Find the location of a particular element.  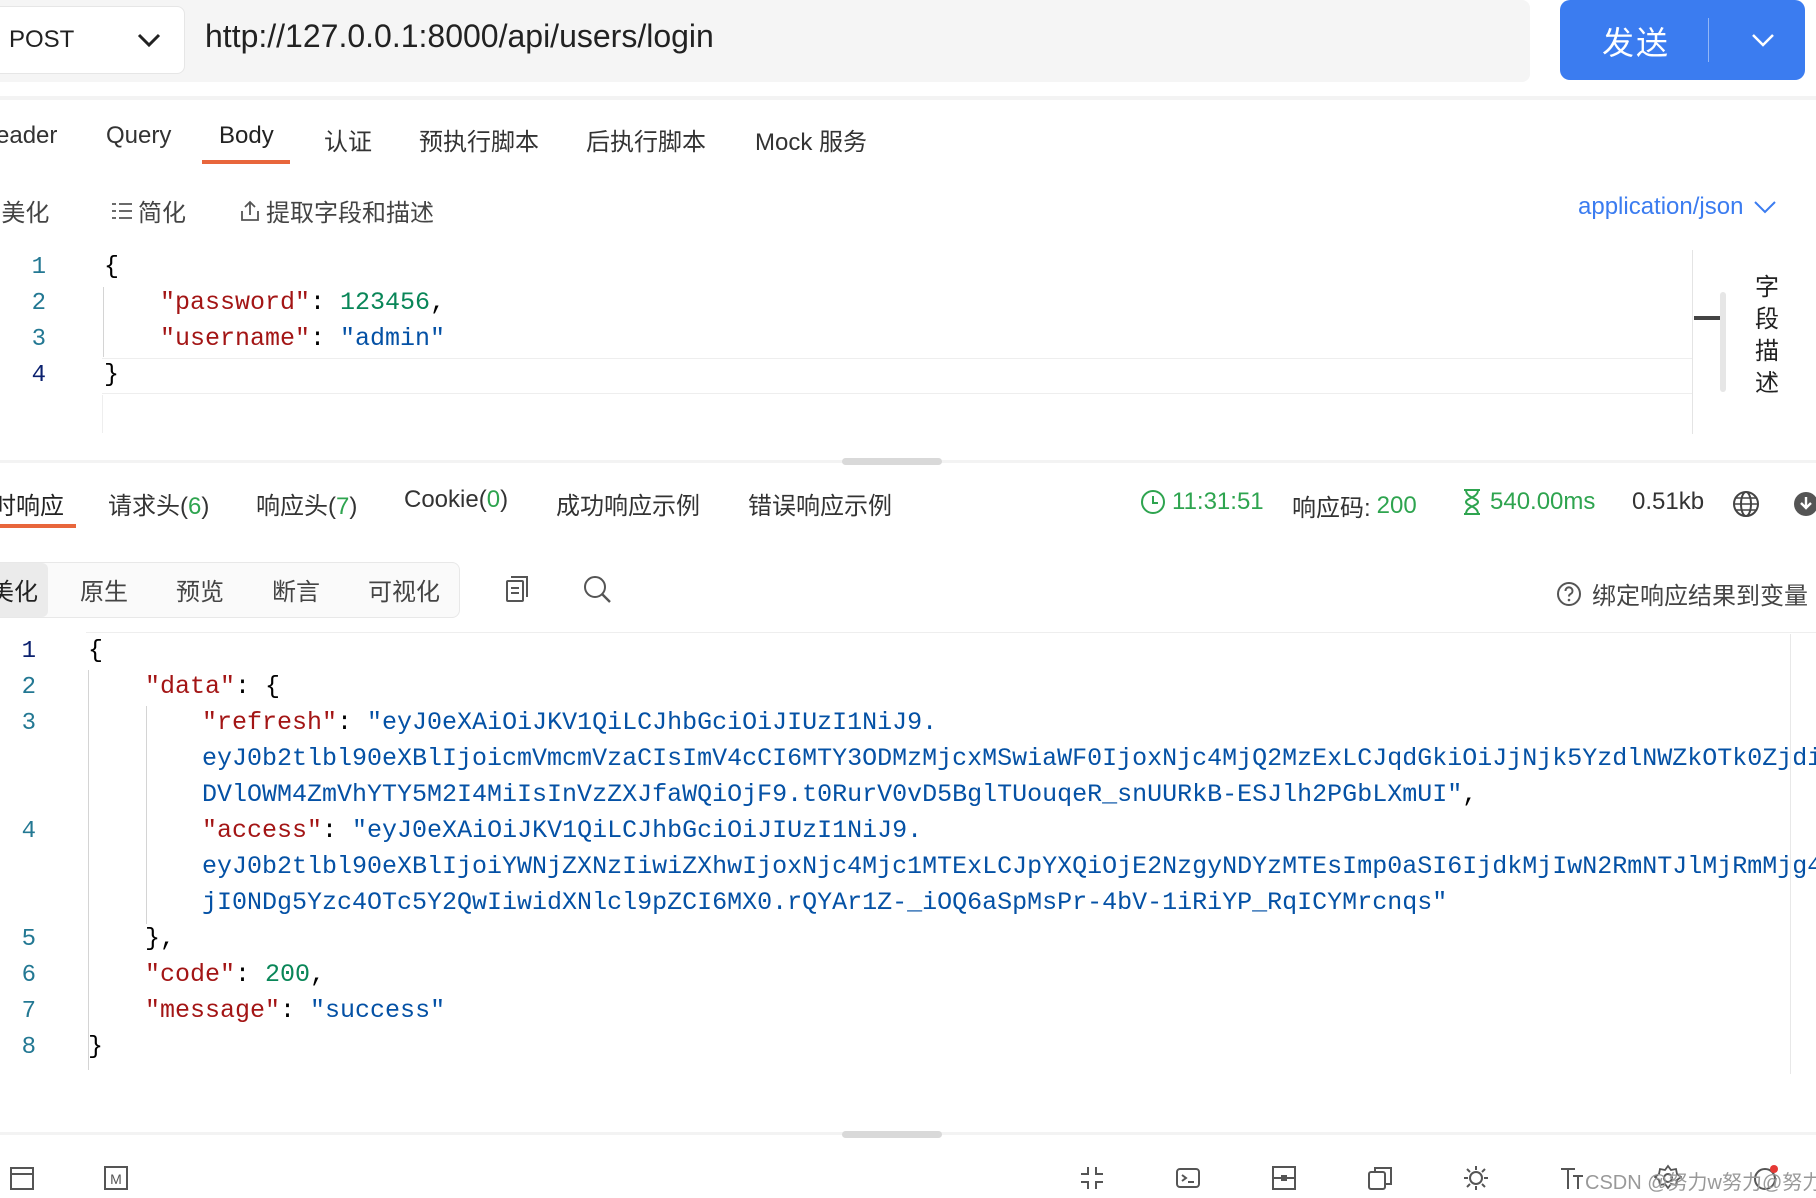

bind-response-label: 绑定响应结果到变量 is located at coordinates (1700, 596).